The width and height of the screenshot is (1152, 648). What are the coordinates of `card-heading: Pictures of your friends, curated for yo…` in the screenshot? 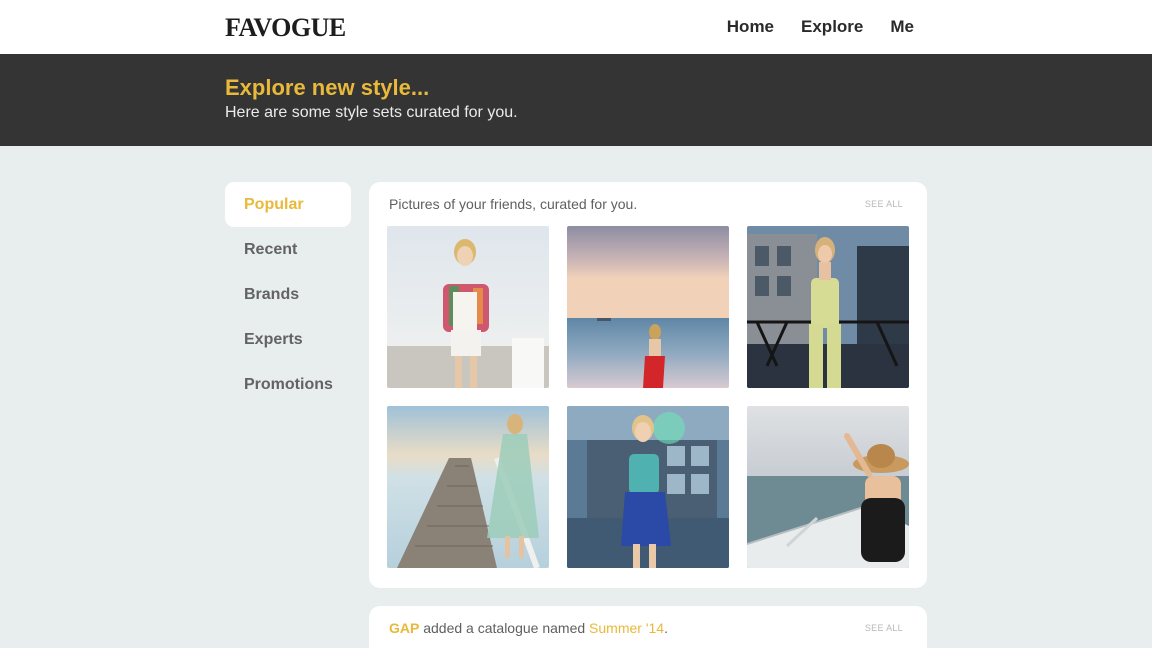 It's located at (513, 204).